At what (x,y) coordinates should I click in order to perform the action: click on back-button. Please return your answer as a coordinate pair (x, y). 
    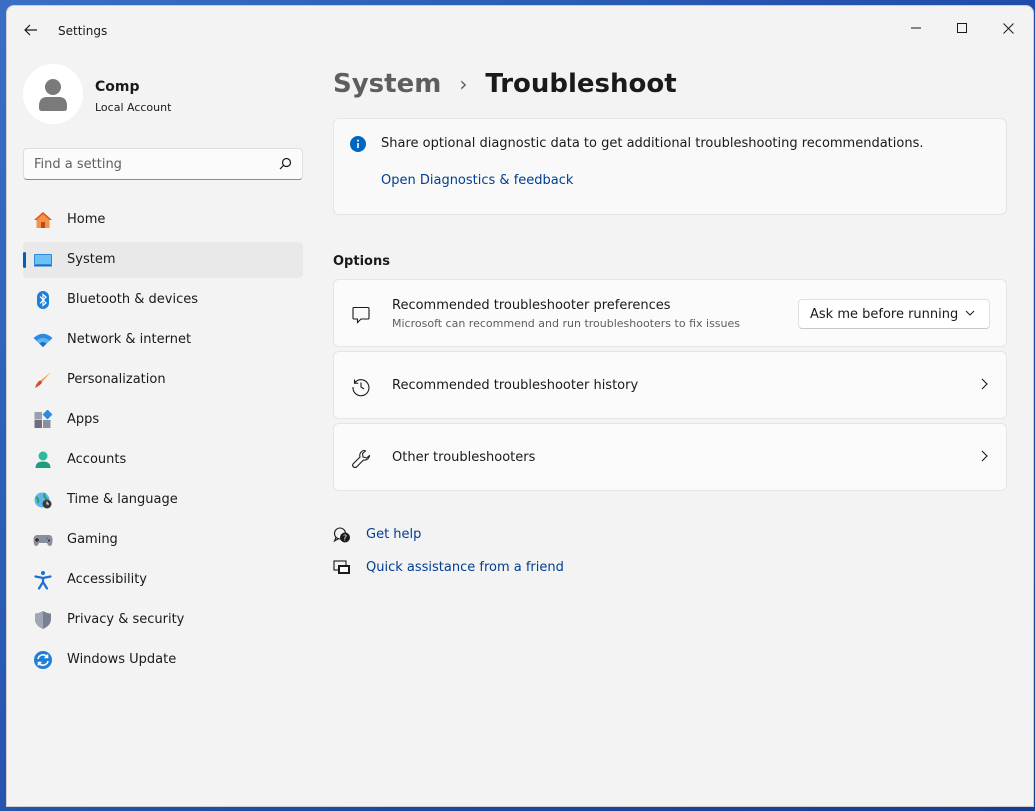
    Looking at the image, I should click on (31, 30).